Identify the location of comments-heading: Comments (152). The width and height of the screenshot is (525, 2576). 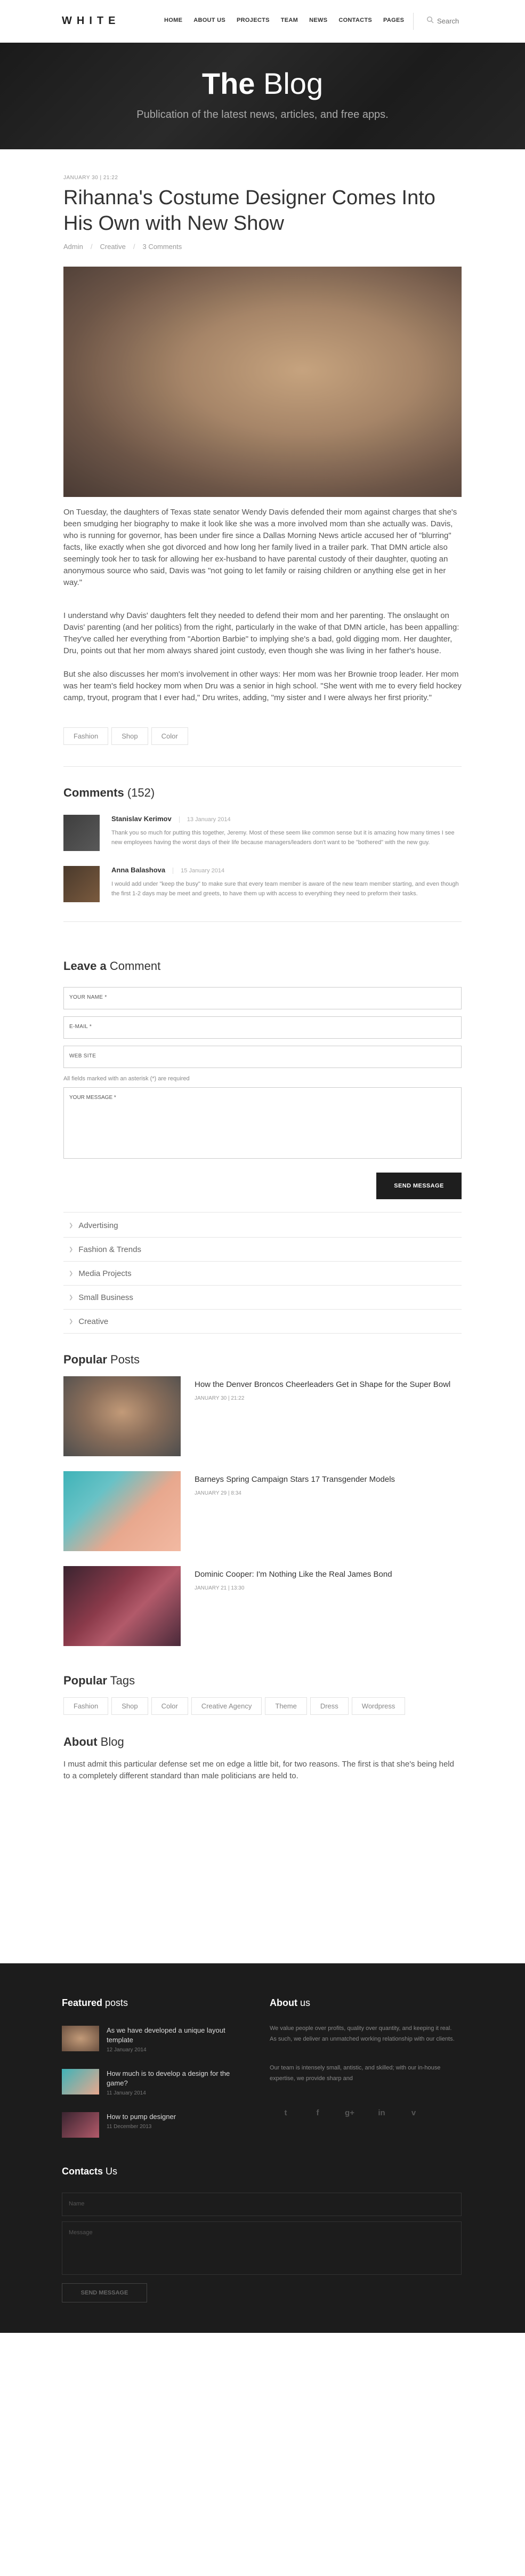
(109, 793).